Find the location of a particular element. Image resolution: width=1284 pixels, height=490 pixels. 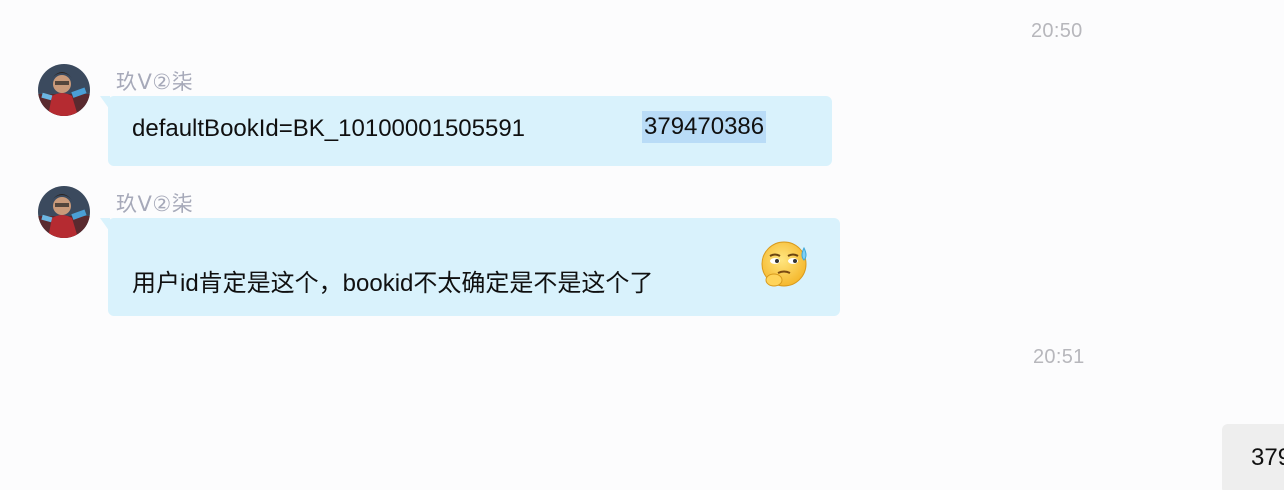

timestamp: 20:51 is located at coordinates (1059, 357).